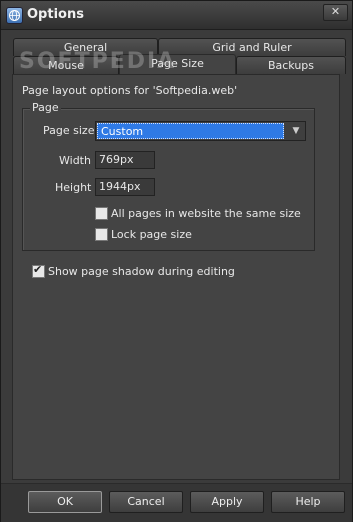  I want to click on tab-mouse: Mouse, so click(66, 65).